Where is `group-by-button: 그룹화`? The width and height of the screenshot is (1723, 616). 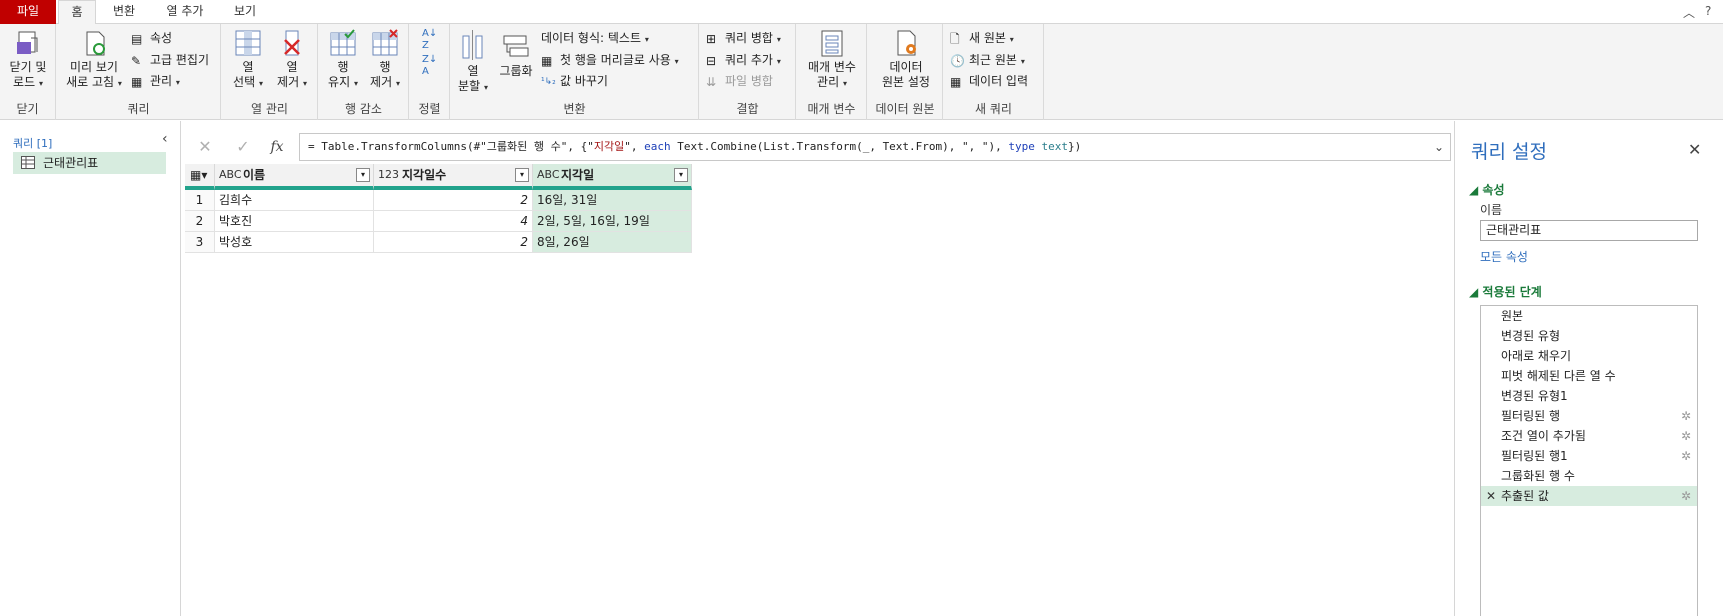
group-by-button: 그룹화 is located at coordinates (516, 53).